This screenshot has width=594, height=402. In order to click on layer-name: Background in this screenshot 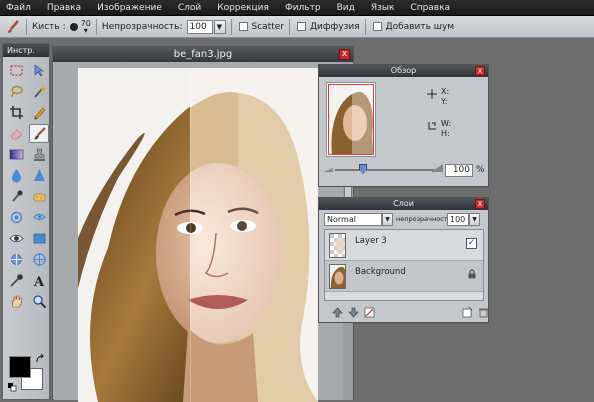, I will do `click(380, 272)`.